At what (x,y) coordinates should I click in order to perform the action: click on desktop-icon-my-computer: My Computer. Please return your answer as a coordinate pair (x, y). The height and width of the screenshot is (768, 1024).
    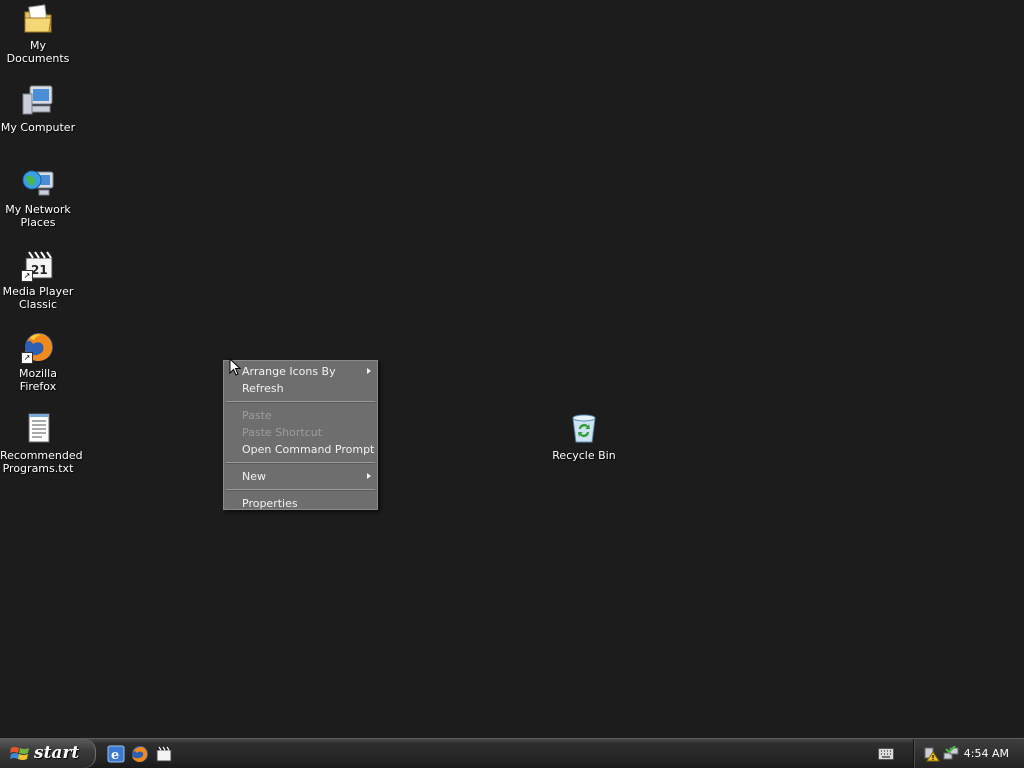
    Looking at the image, I should click on (38, 109).